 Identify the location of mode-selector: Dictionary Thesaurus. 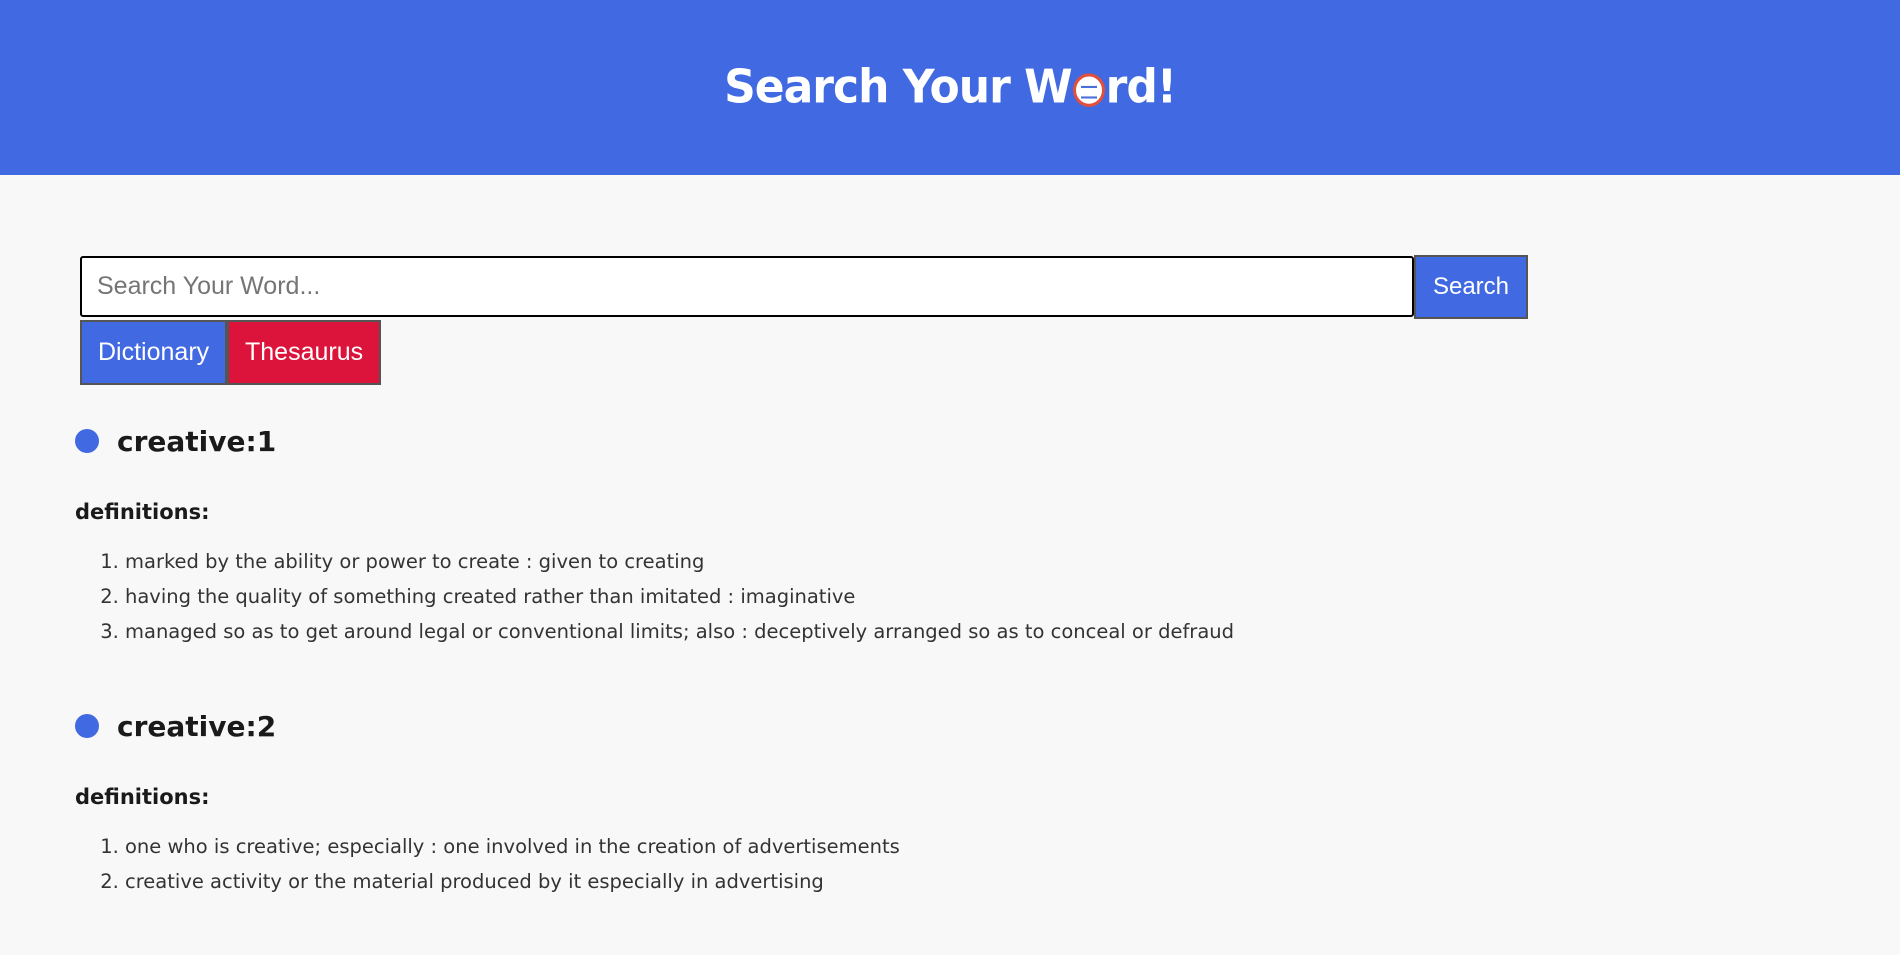
(230, 352).